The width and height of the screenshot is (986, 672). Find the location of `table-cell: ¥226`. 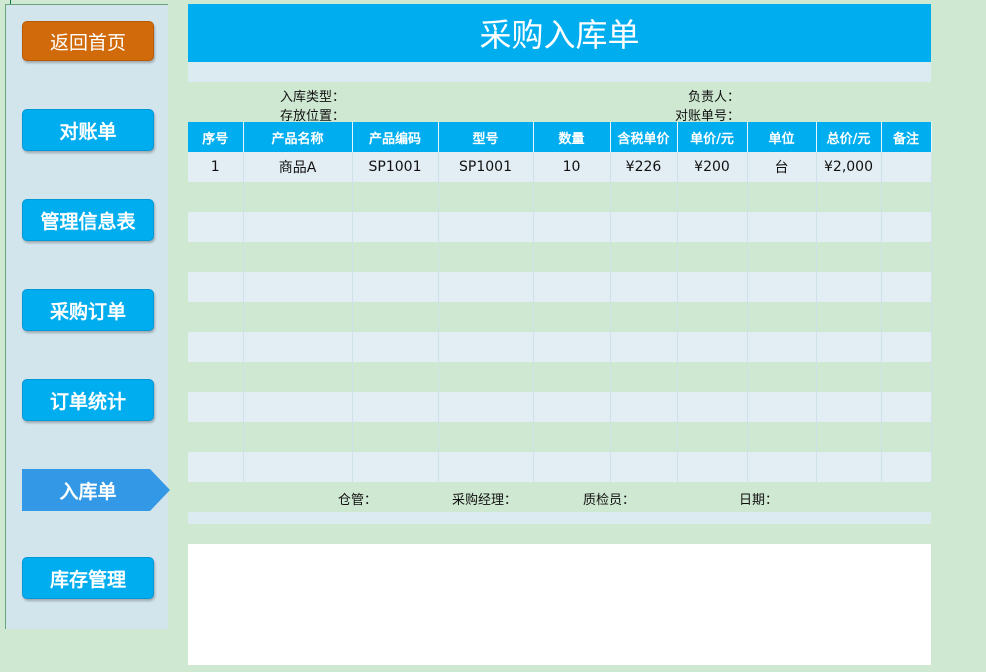

table-cell: ¥226 is located at coordinates (644, 167).